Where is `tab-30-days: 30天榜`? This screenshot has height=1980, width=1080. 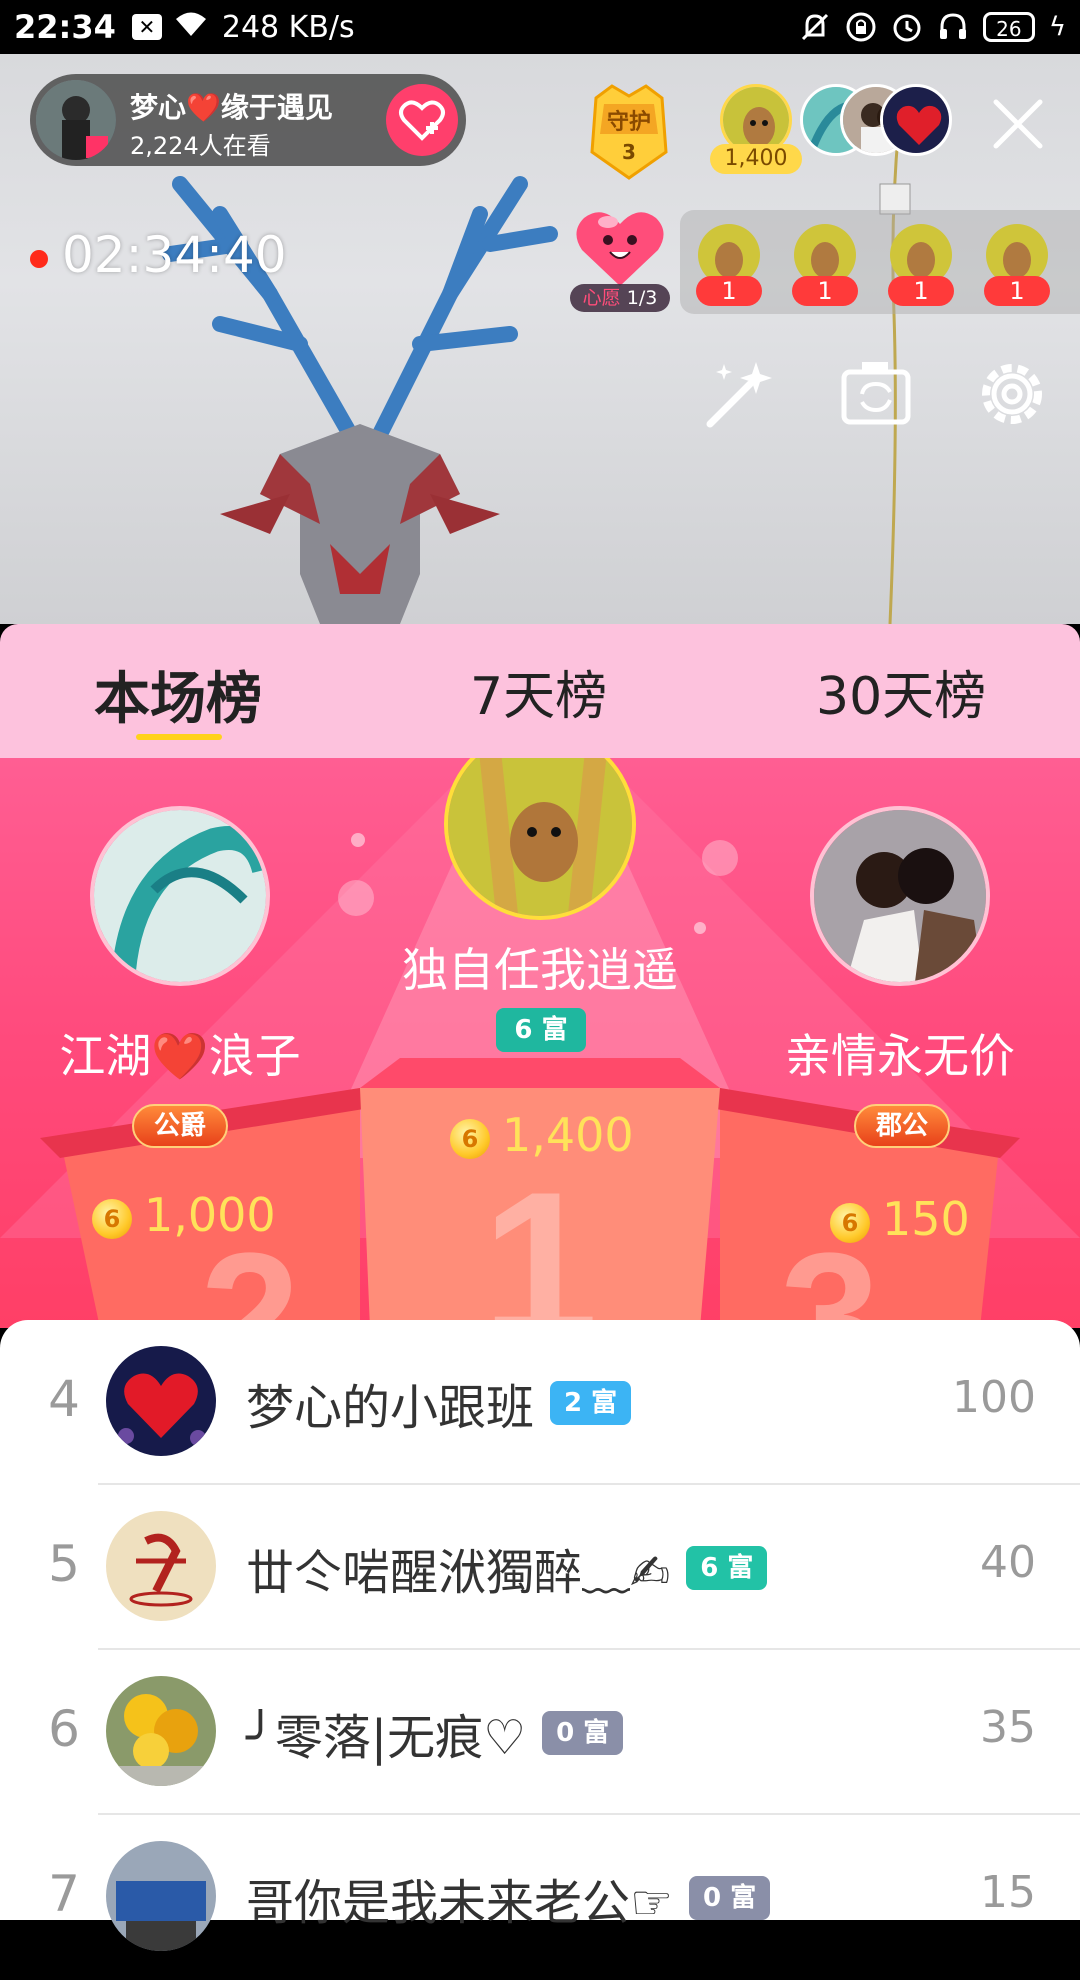 tab-30-days: 30天榜 is located at coordinates (901, 691).